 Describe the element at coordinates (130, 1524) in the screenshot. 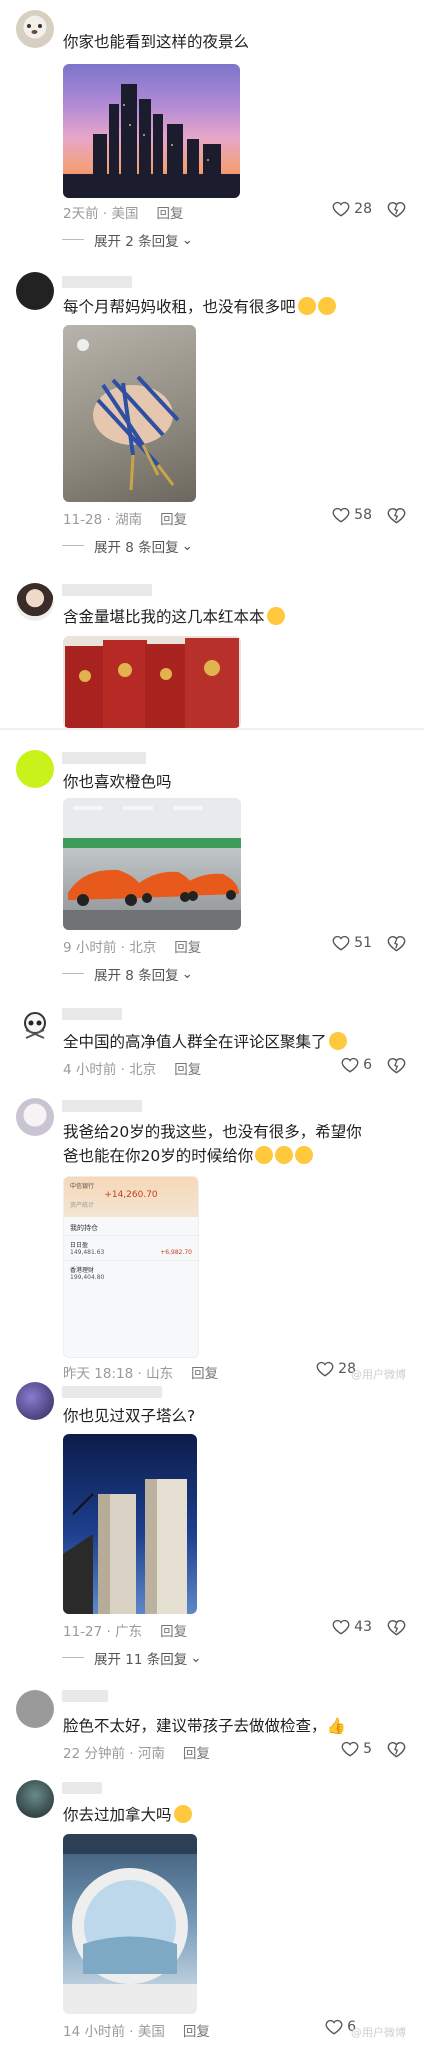

I see `comment-image-twin-towers` at that location.